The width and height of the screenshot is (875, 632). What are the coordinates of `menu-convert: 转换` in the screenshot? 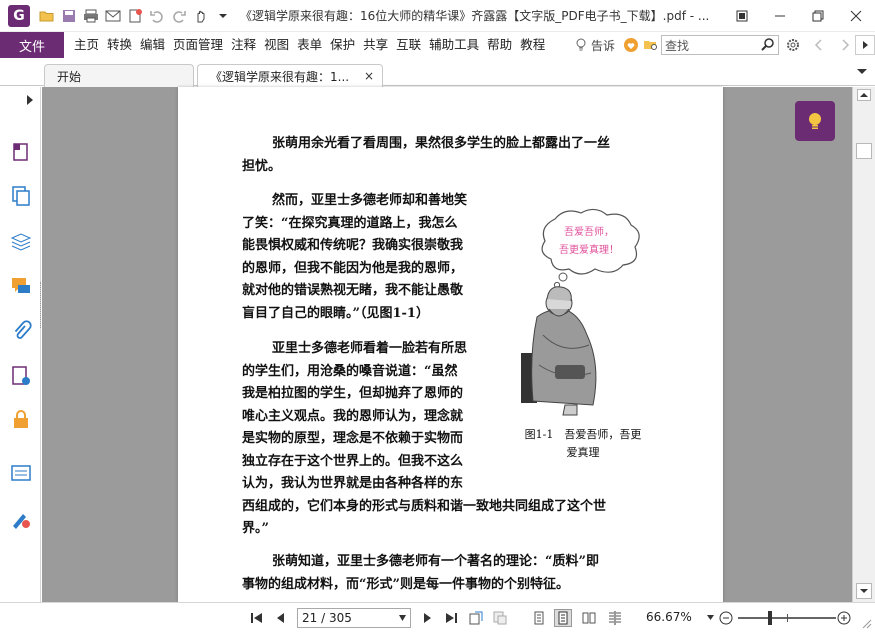 It's located at (119, 45).